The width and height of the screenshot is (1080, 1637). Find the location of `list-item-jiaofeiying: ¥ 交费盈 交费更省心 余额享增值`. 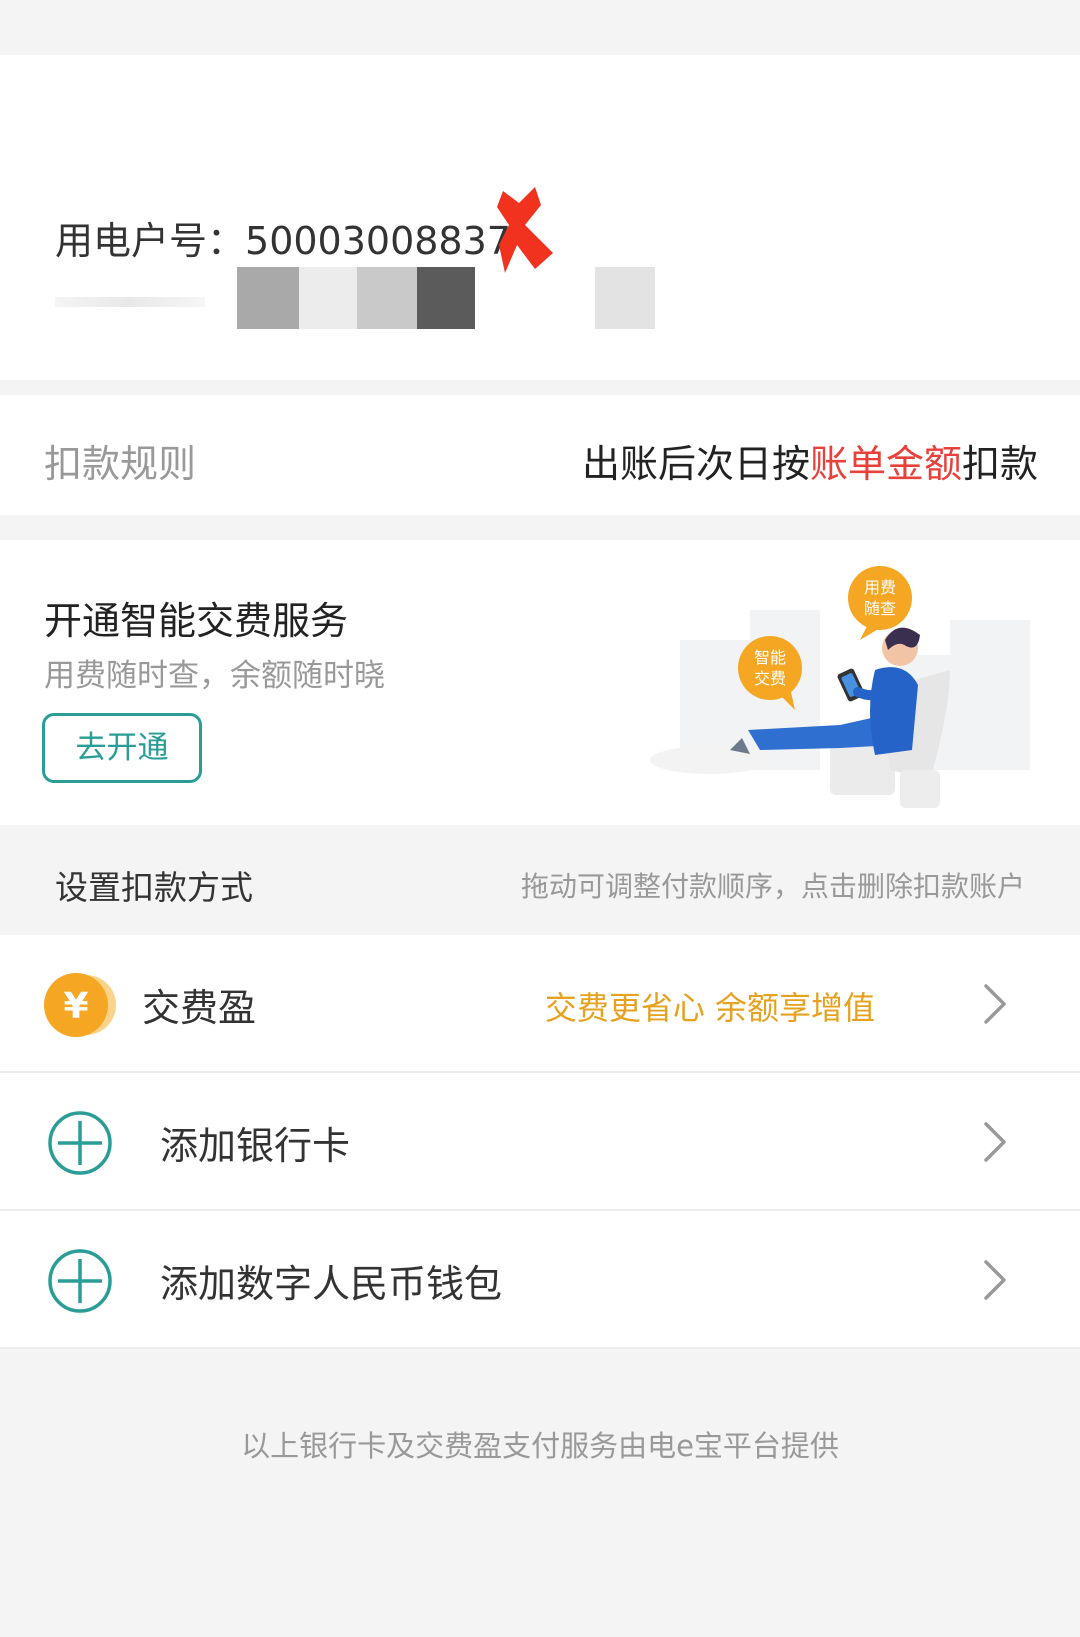

list-item-jiaofeiying: ¥ 交费盈 交费更省心 余额享增值 is located at coordinates (540, 1004).